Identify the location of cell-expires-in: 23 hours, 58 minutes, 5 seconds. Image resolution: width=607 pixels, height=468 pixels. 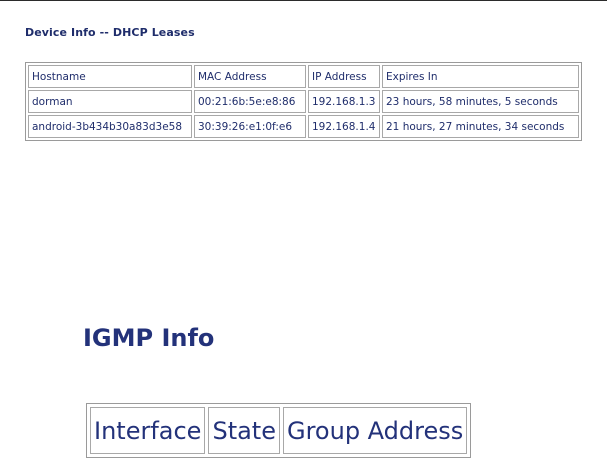
(480, 101).